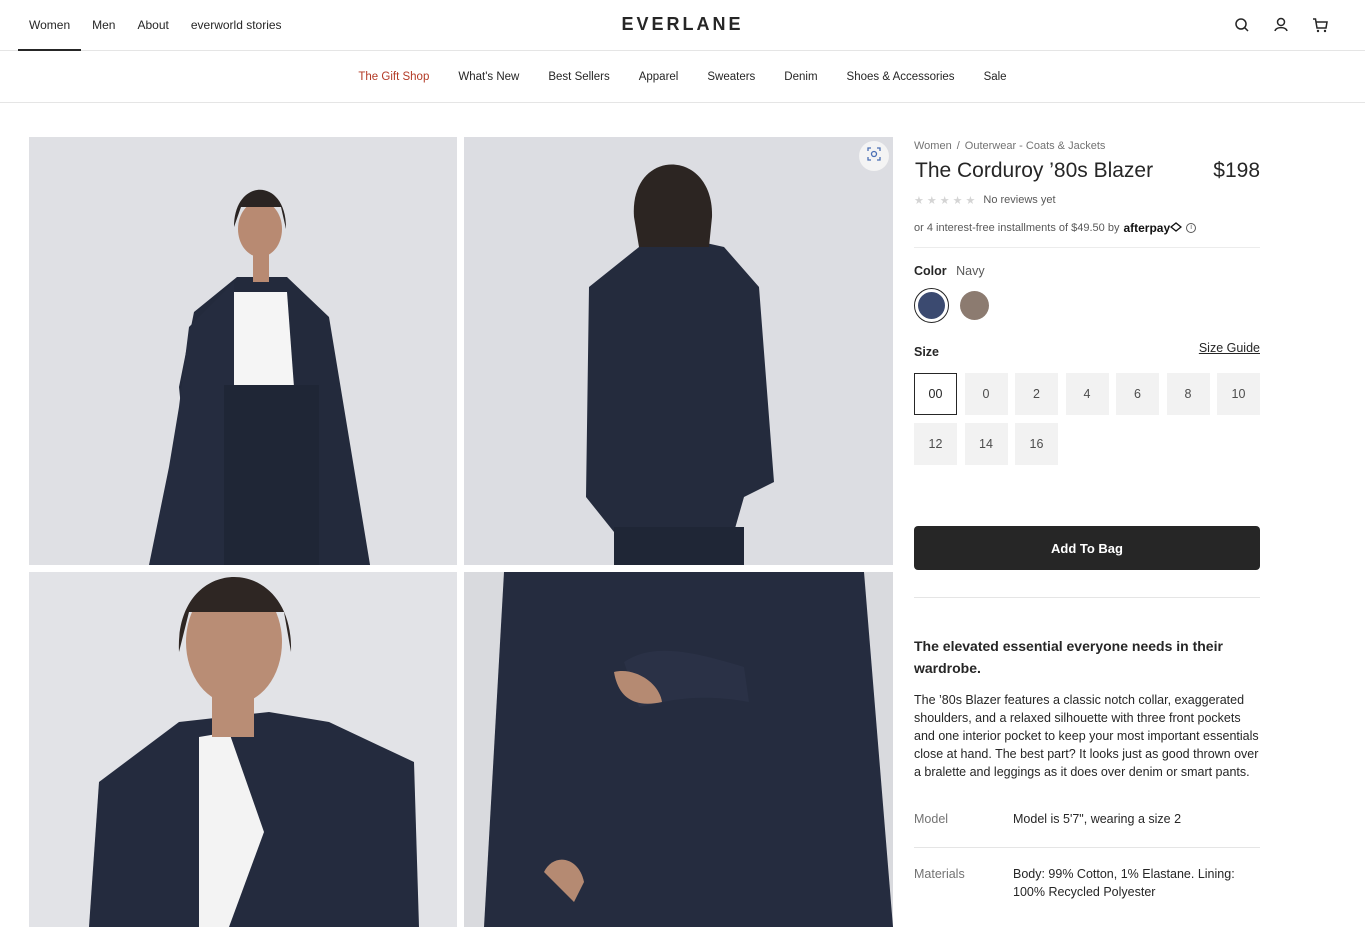 The height and width of the screenshot is (927, 1365). What do you see at coordinates (658, 77) in the screenshot?
I see `category-apparel: Apparel` at bounding box center [658, 77].